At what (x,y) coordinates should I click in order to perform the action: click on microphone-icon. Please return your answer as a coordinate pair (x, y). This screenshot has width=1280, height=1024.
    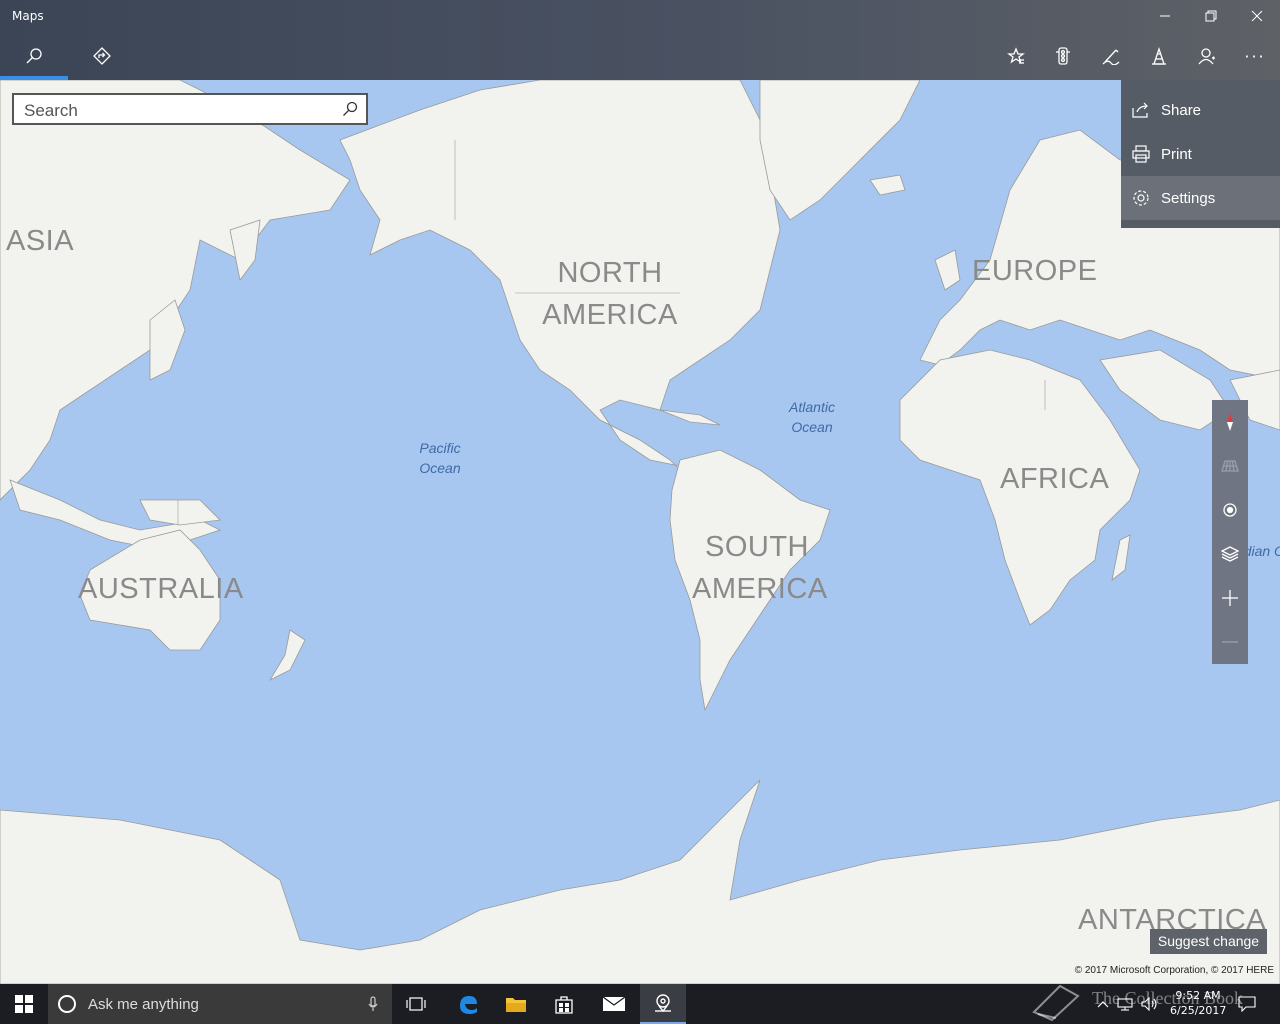
    Looking at the image, I should click on (373, 1003).